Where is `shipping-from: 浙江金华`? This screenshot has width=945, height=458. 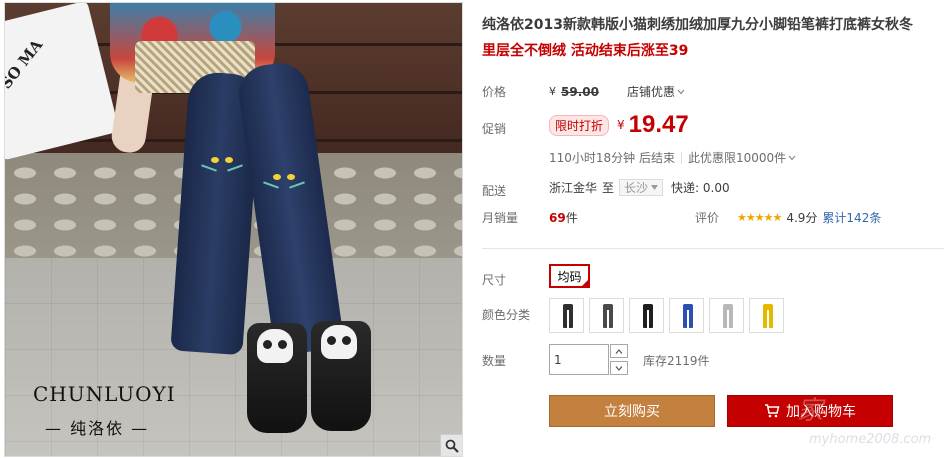
shipping-from: 浙江金华 is located at coordinates (573, 188).